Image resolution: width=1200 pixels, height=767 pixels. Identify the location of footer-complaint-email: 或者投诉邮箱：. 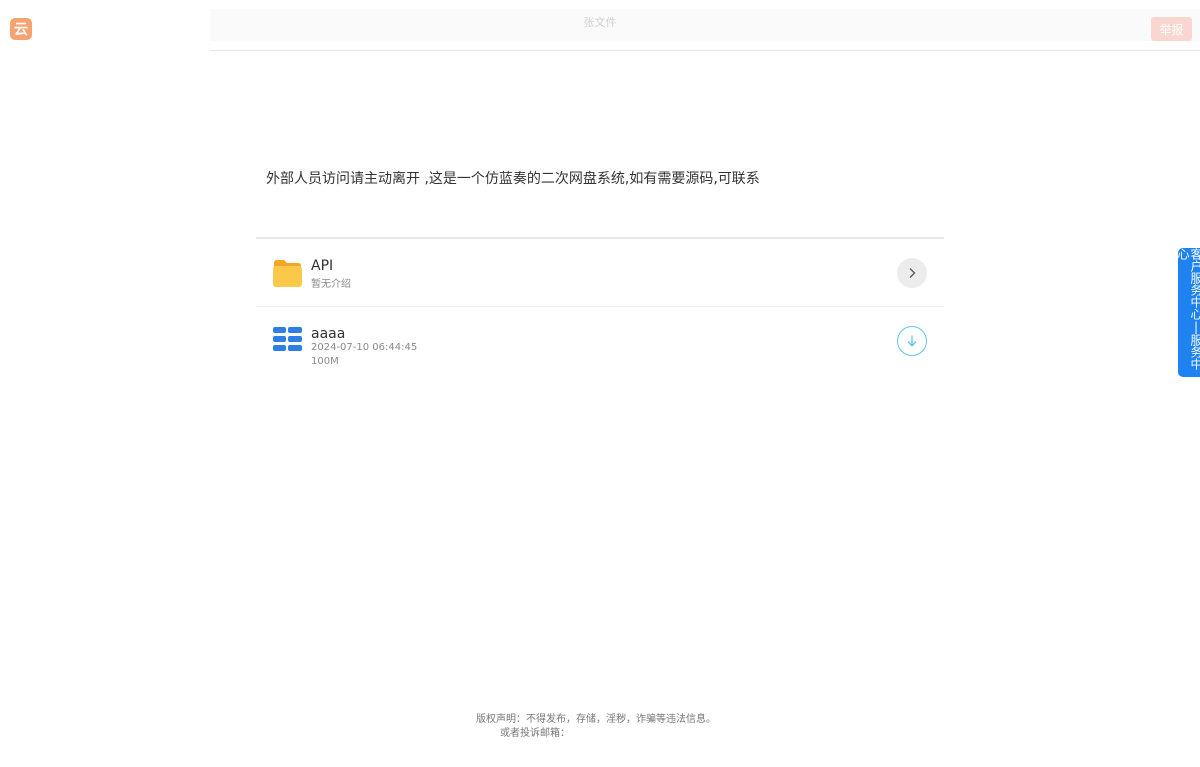
(535, 733).